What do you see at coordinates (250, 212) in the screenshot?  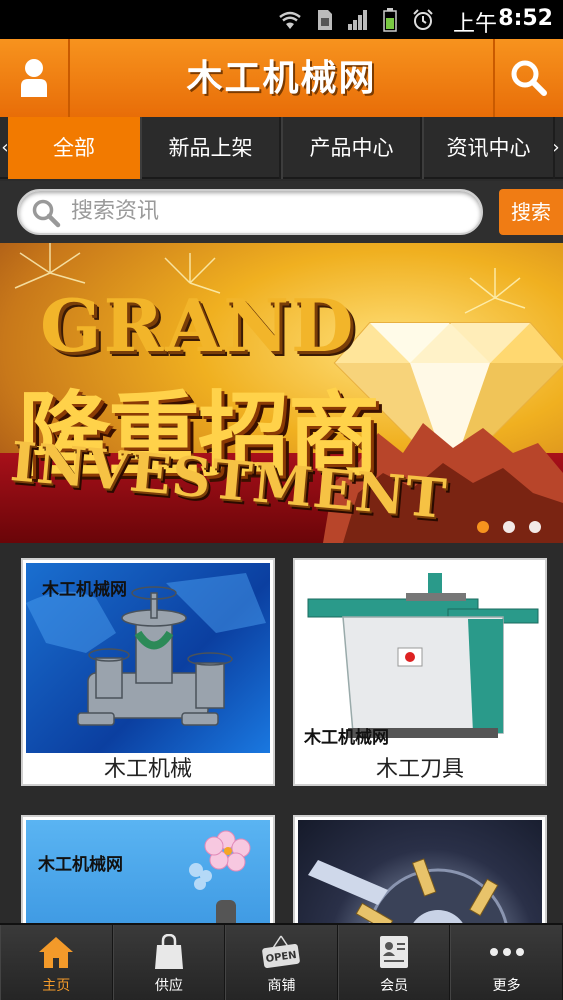 I see `search-input: 搜索资讯` at bounding box center [250, 212].